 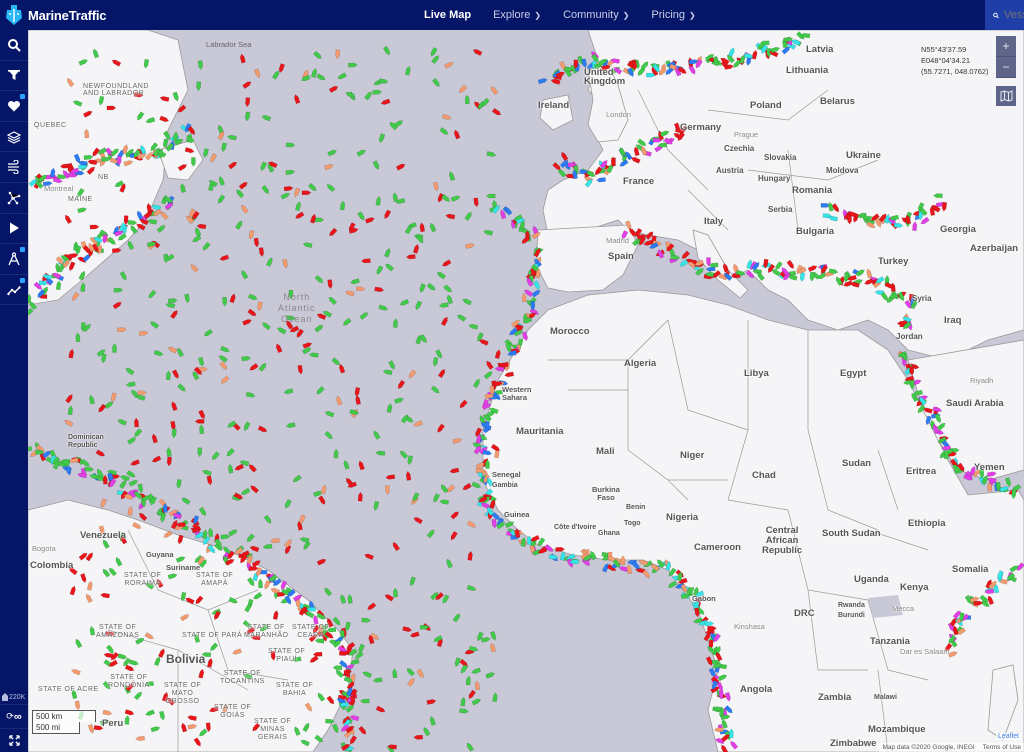 I want to click on logo: MarineTraffic, so click(x=55, y=15).